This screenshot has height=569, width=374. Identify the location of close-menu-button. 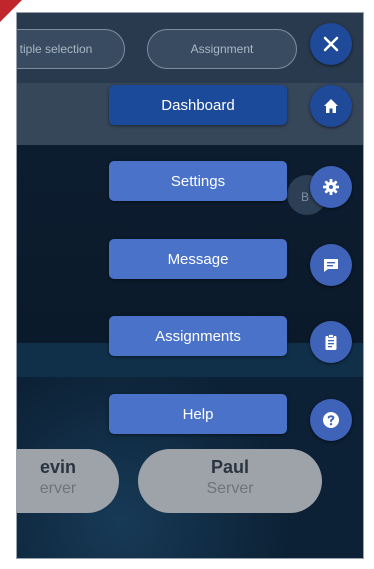
(331, 44).